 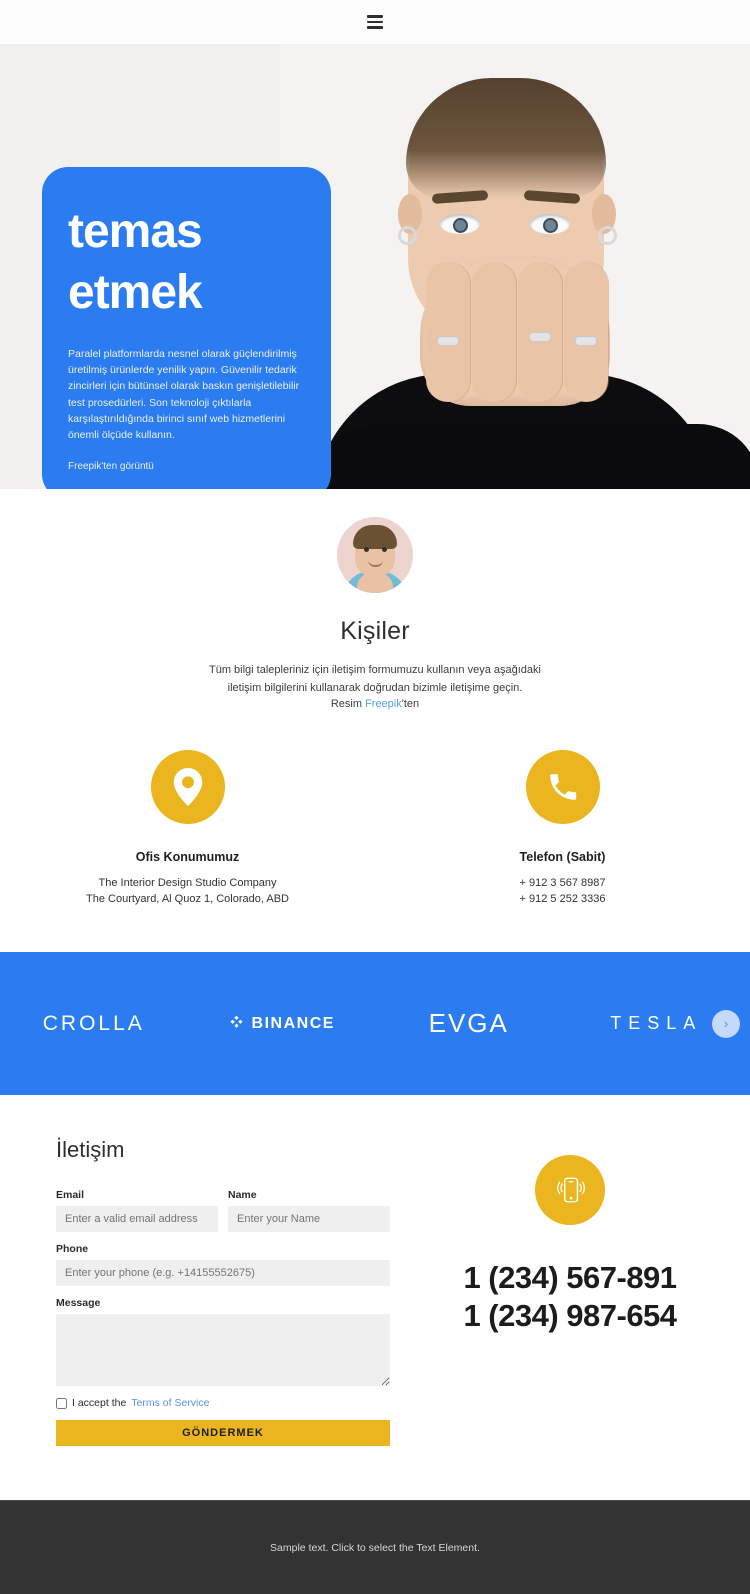 What do you see at coordinates (562, 900) in the screenshot?
I see `contact-card-line: + 912 5 252 3336` at bounding box center [562, 900].